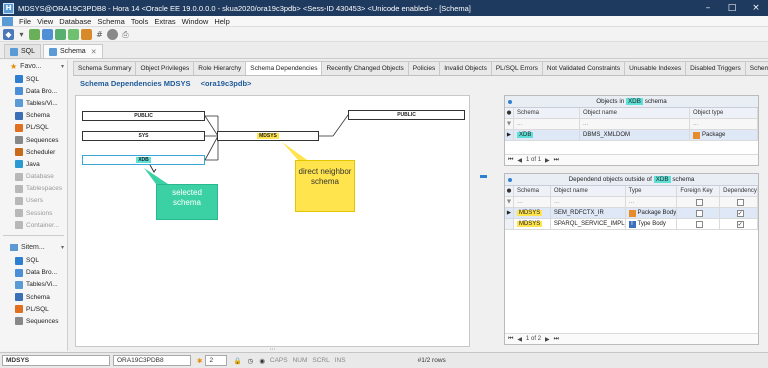 This screenshot has width=768, height=368. What do you see at coordinates (199, 361) in the screenshot?
I see `star-icon: ✱` at bounding box center [199, 361].